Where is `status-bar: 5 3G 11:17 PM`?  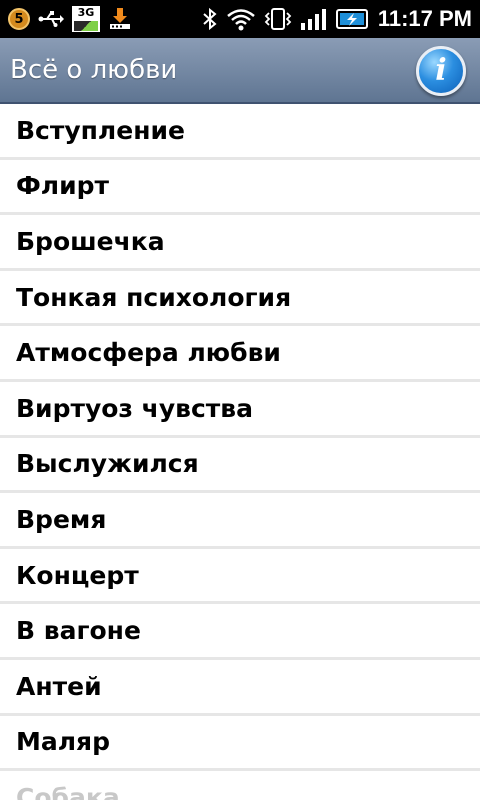 status-bar: 5 3G 11:17 PM is located at coordinates (240, 19).